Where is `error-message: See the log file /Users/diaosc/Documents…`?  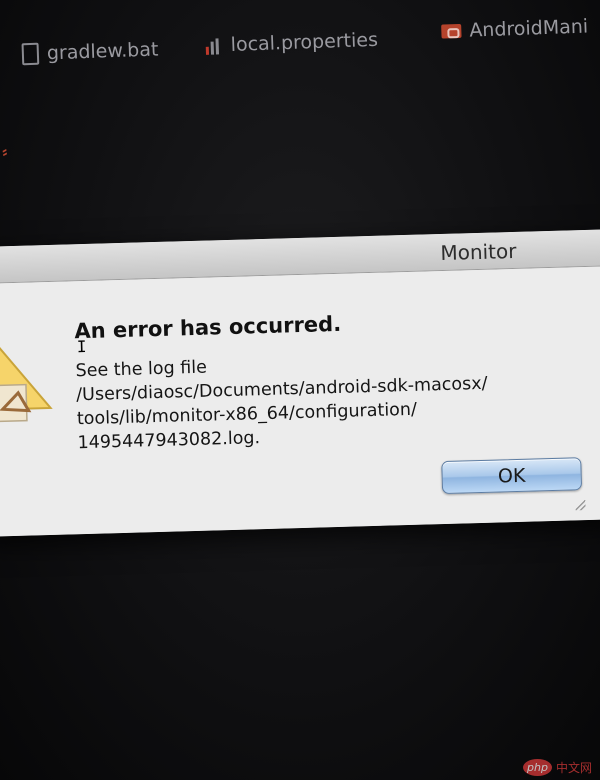 error-message: See the log file /Users/diaosc/Documents… is located at coordinates (282, 401).